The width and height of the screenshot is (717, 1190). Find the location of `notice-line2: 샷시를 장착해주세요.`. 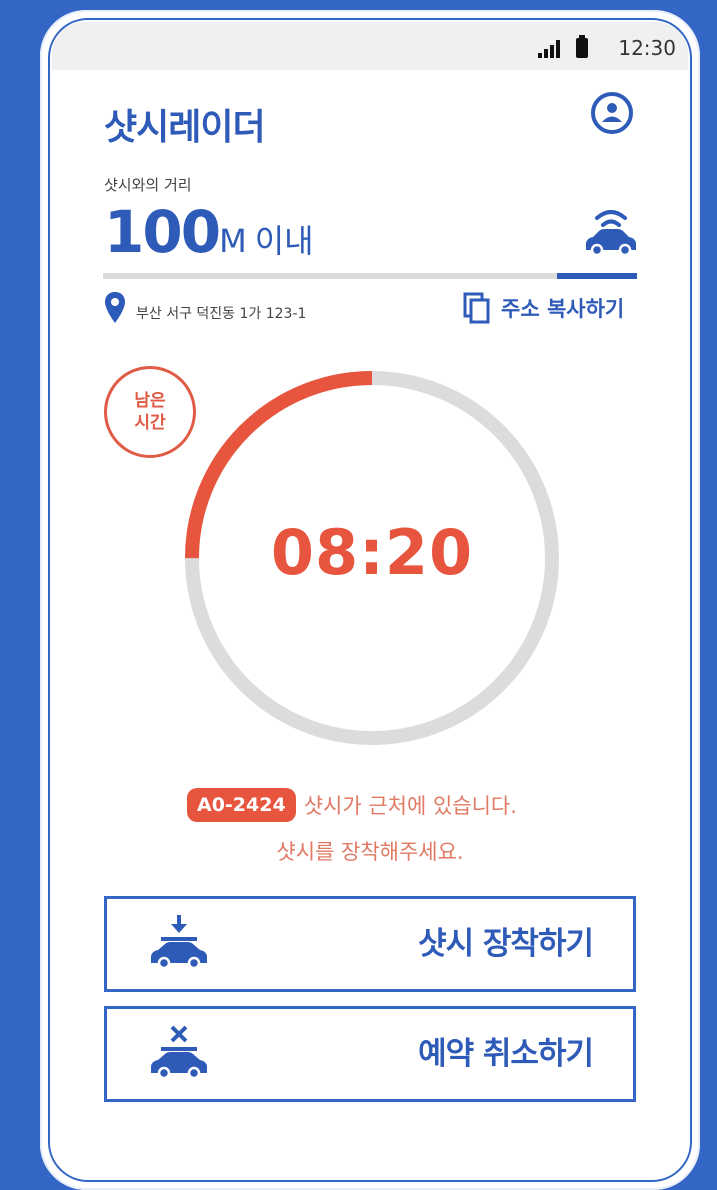

notice-line2: 샷시를 장착해주세요. is located at coordinates (370, 852).